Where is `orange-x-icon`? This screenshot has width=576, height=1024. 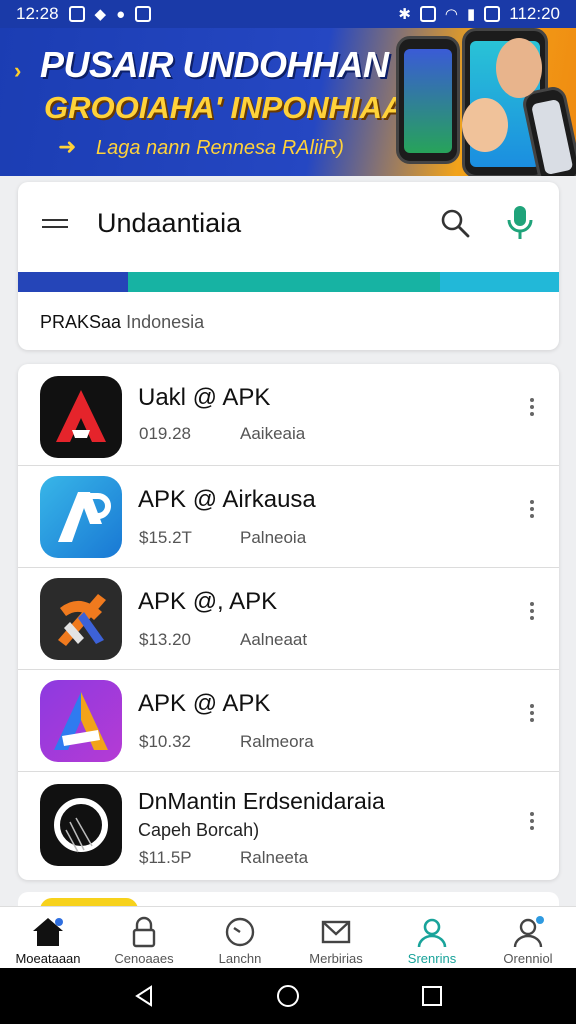 orange-x-icon is located at coordinates (81, 619).